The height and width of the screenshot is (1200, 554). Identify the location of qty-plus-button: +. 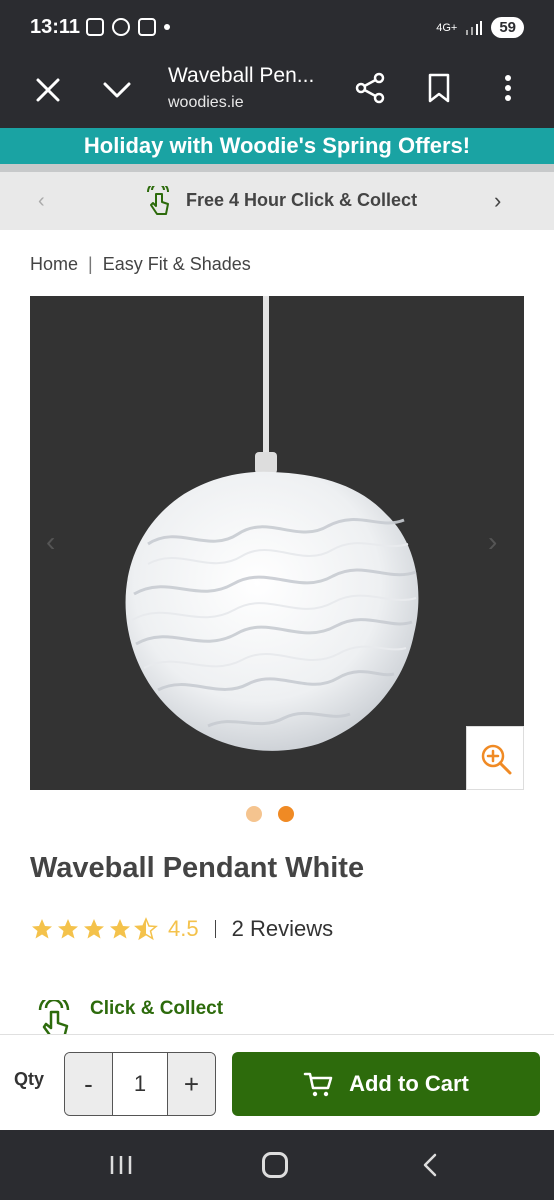
(191, 1084).